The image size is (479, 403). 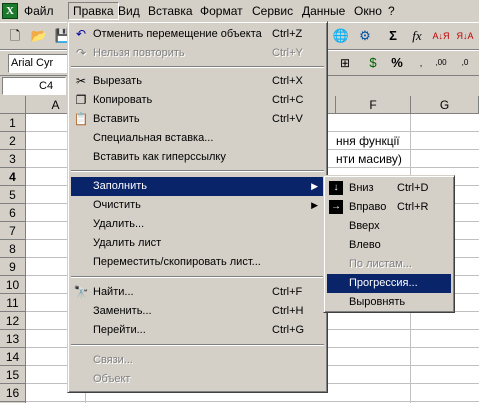 What do you see at coordinates (288, 330) in the screenshot?
I see `menu-item-shortcut: Ctrl+G` at bounding box center [288, 330].